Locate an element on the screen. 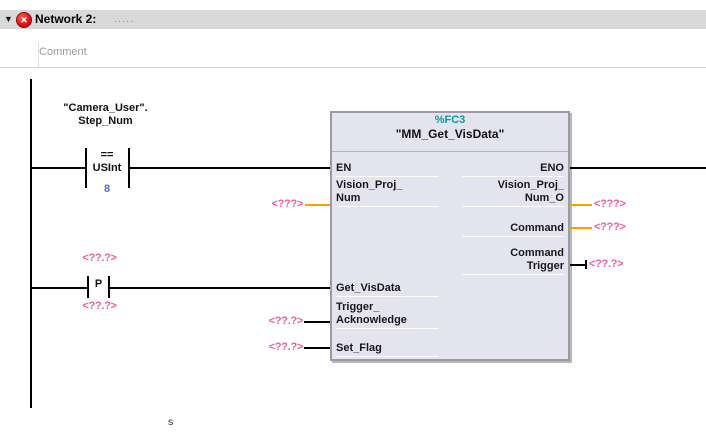  comment-divider is located at coordinates (353, 67).